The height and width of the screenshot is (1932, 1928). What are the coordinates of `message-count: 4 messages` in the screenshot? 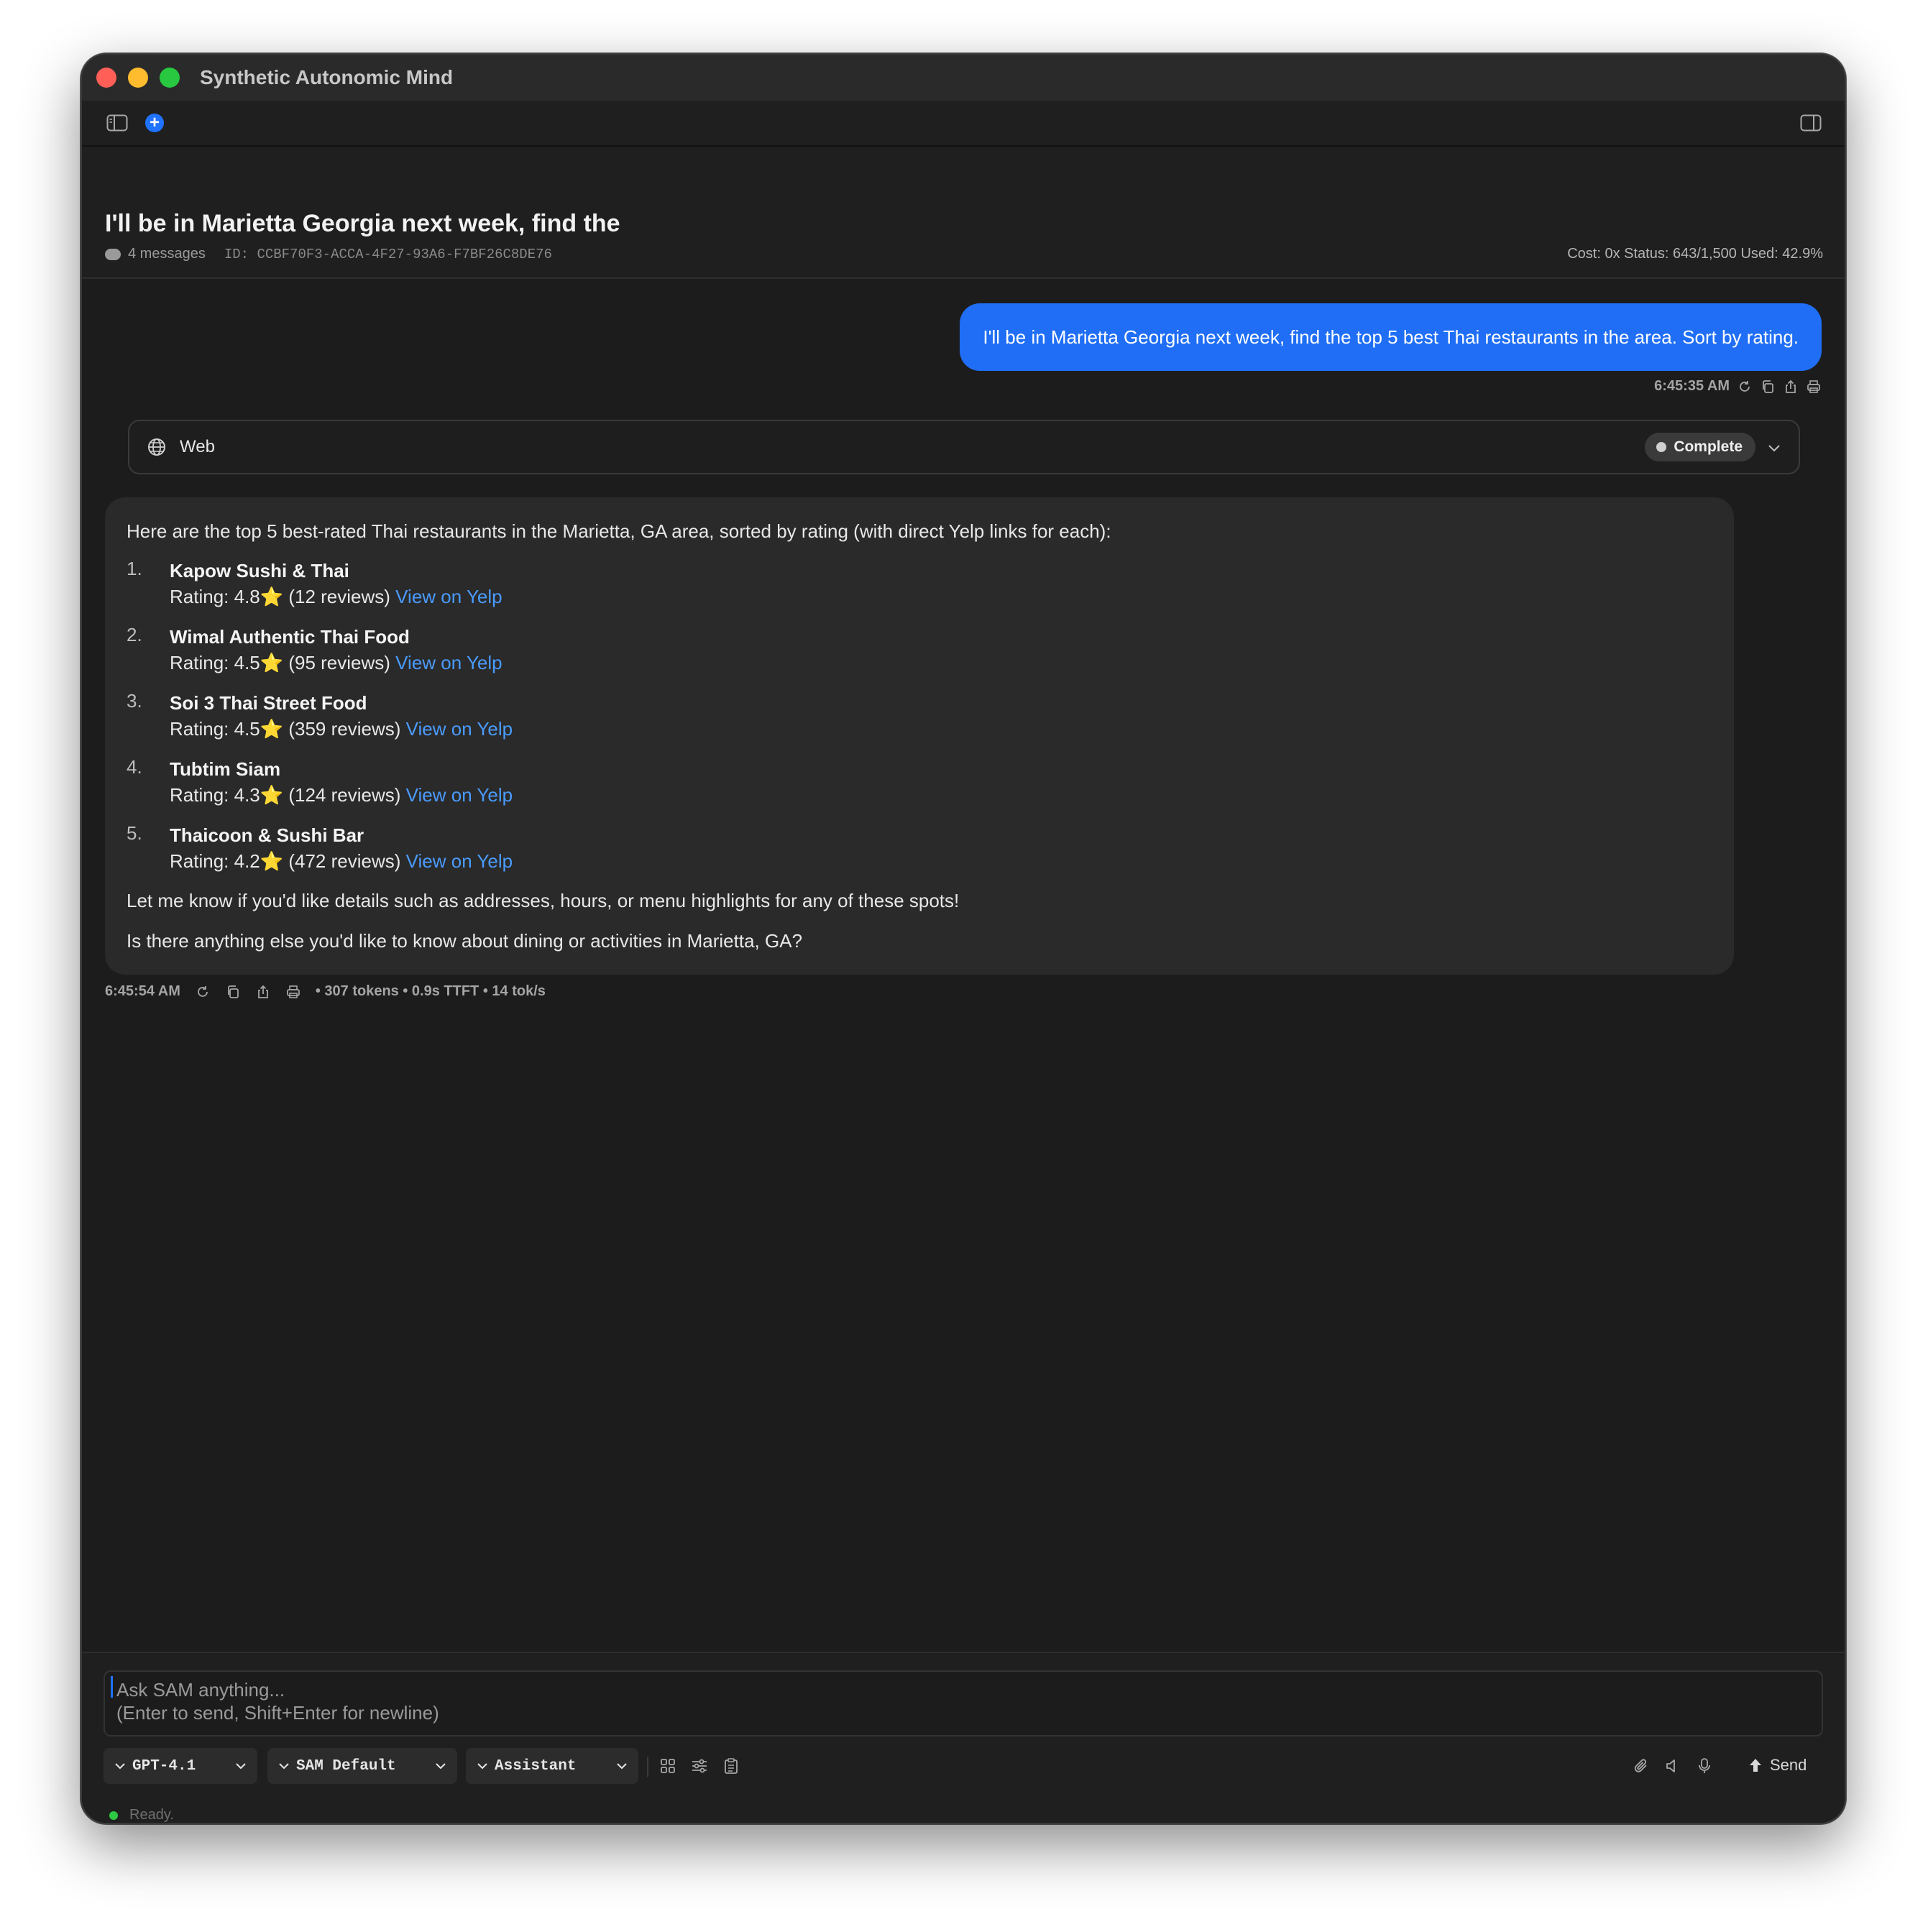 It's located at (155, 254).